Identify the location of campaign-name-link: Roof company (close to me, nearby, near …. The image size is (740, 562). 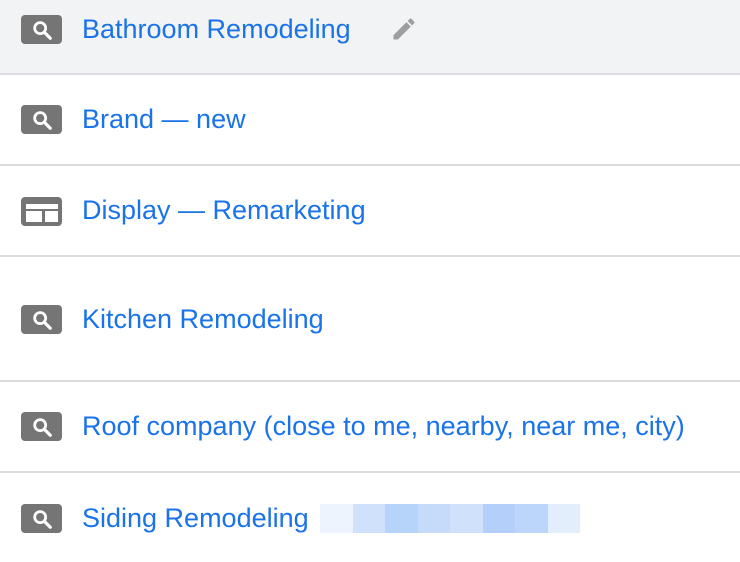
(383, 426).